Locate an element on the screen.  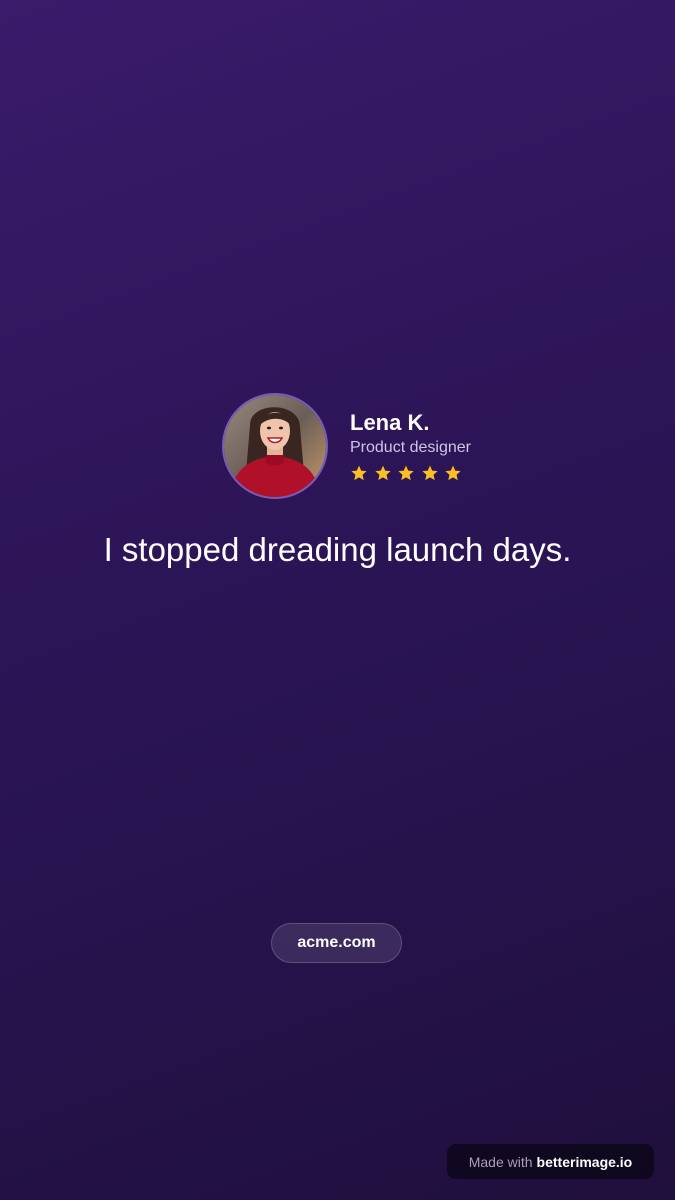
author-name: Lena K. is located at coordinates (390, 422).